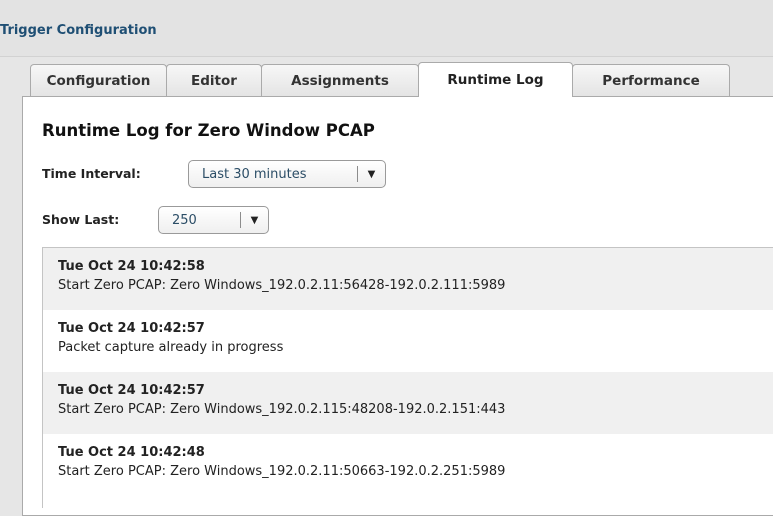  I want to click on window-title-bar: Trigger Configuration, so click(386, 28).